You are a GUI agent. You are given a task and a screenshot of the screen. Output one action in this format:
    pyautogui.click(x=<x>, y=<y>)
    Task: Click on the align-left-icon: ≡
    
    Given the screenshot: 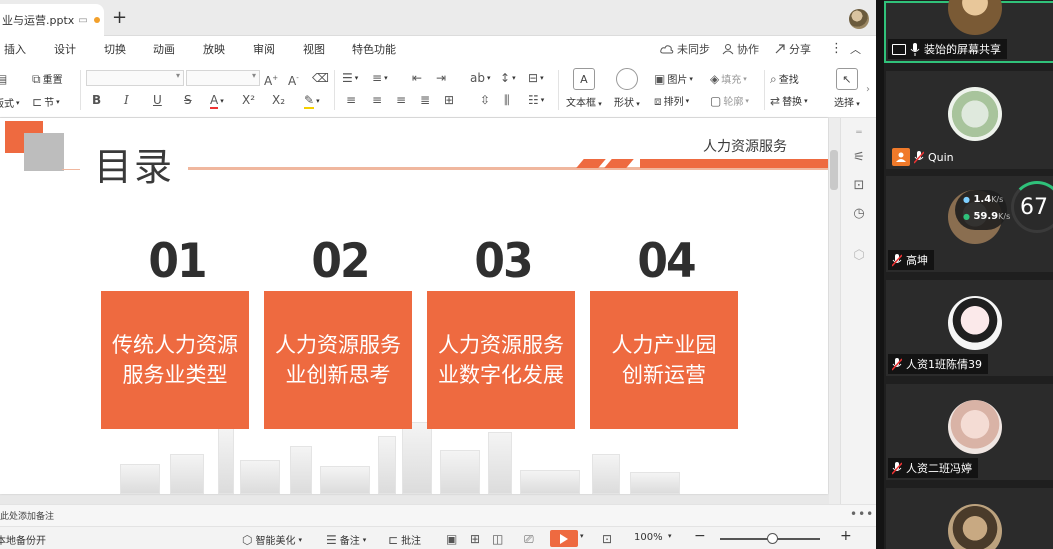 What is the action you would take?
    pyautogui.click(x=351, y=100)
    